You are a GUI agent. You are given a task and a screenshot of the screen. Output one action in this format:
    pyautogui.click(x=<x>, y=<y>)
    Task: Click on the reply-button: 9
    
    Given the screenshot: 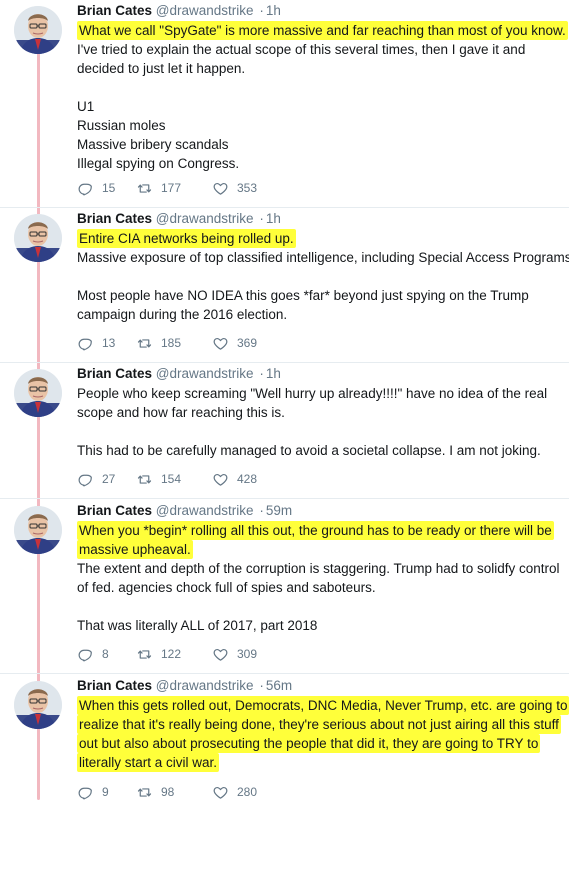 What is the action you would take?
    pyautogui.click(x=106, y=792)
    